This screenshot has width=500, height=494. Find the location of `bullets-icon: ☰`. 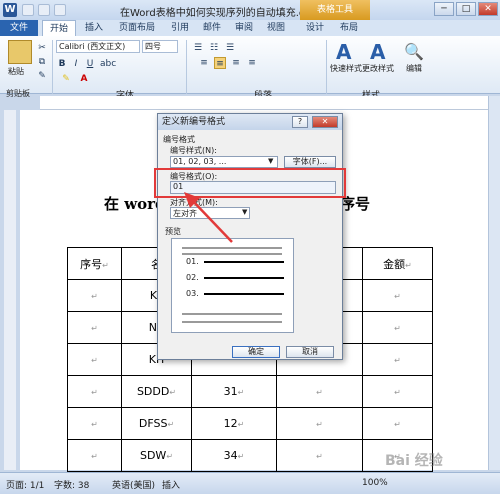

bullets-icon: ☰ is located at coordinates (198, 48).